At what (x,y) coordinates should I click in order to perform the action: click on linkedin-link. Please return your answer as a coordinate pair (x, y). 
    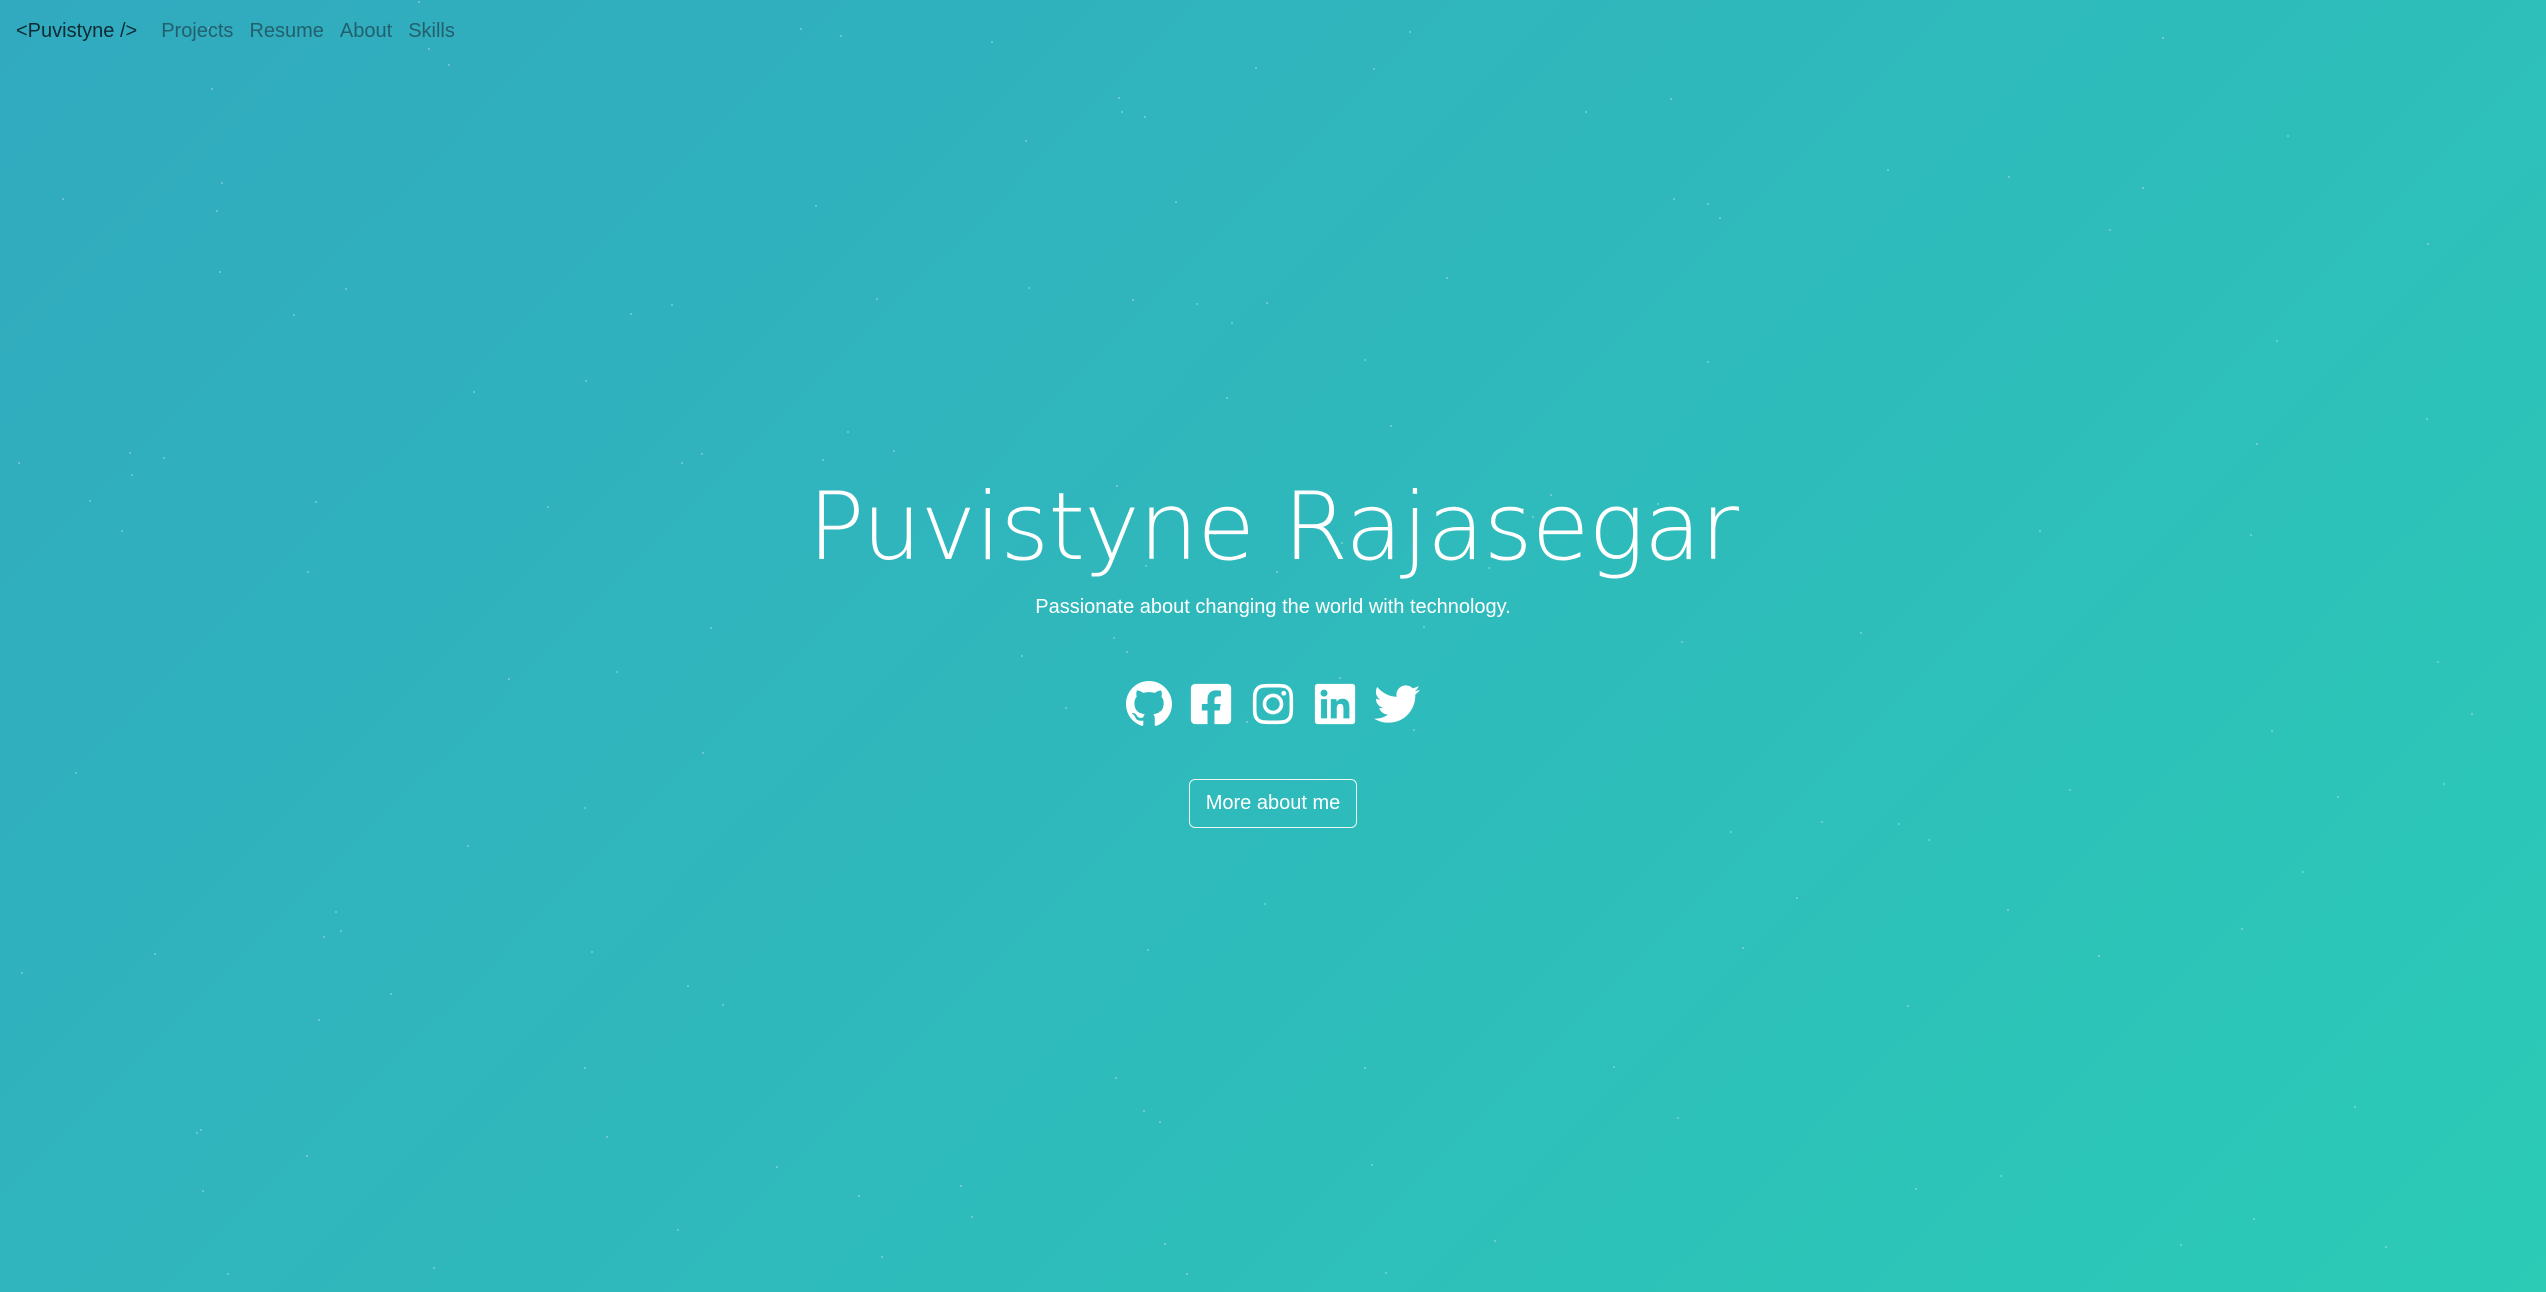
    Looking at the image, I should click on (1335, 704).